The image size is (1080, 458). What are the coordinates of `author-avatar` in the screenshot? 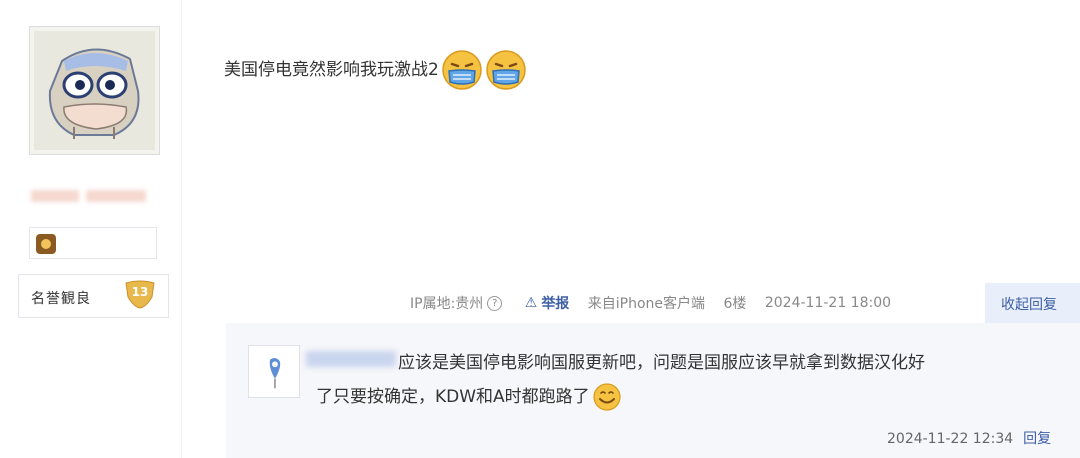 It's located at (94, 90).